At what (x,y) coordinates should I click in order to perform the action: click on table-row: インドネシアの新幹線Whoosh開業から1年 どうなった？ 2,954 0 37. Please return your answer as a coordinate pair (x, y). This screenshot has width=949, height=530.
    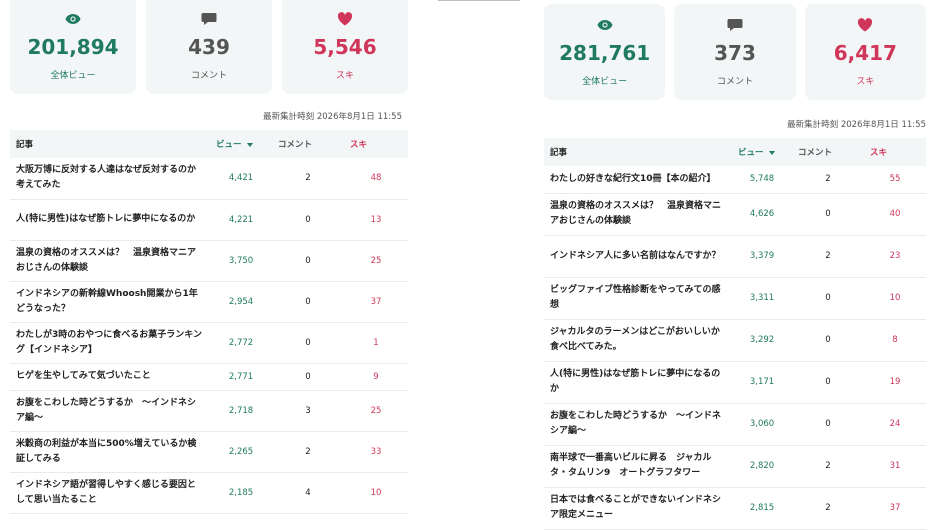
    Looking at the image, I should click on (209, 302).